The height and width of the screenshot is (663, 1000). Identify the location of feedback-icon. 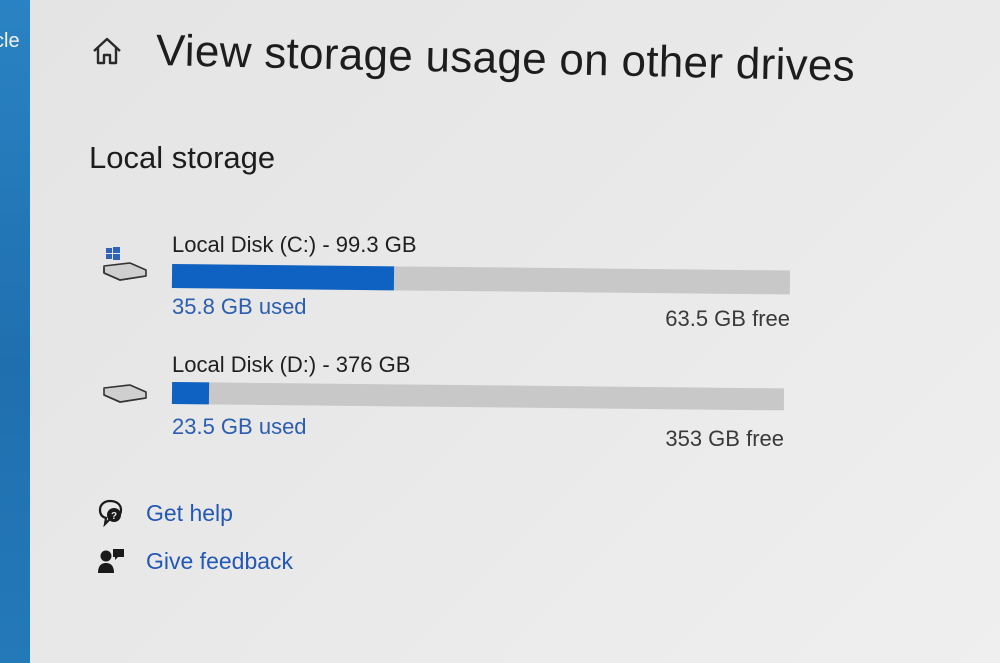
(111, 561).